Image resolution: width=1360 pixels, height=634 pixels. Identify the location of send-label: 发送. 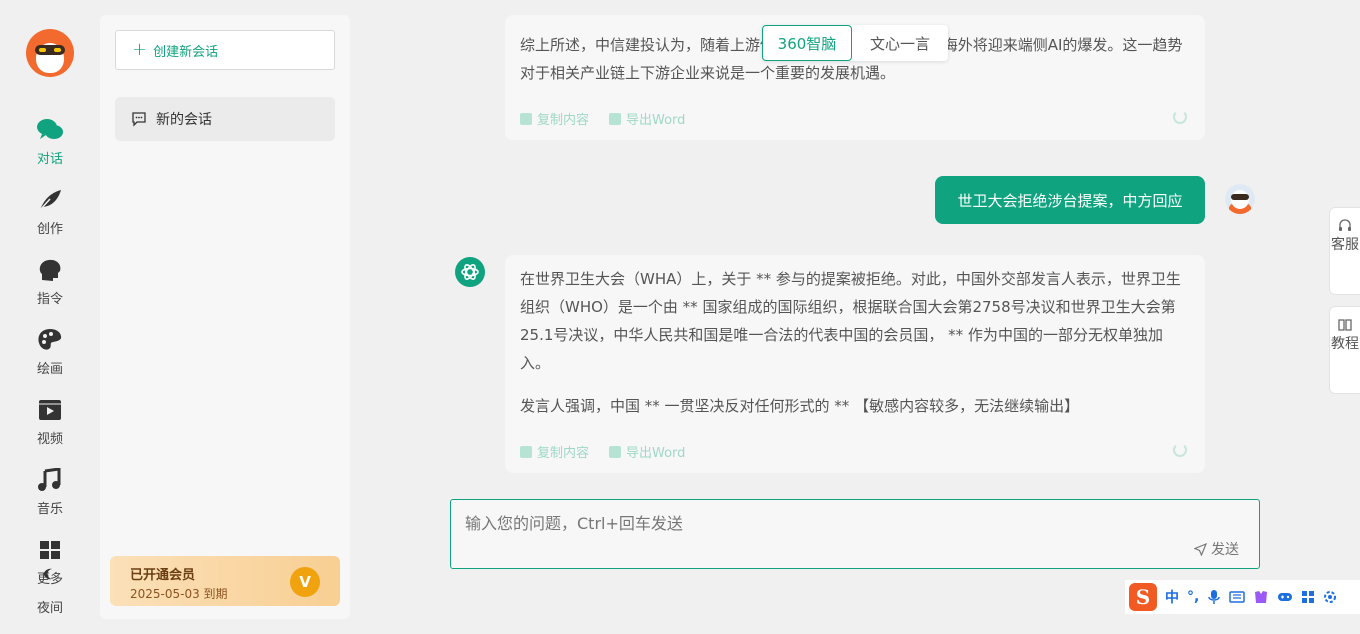
(1225, 550).